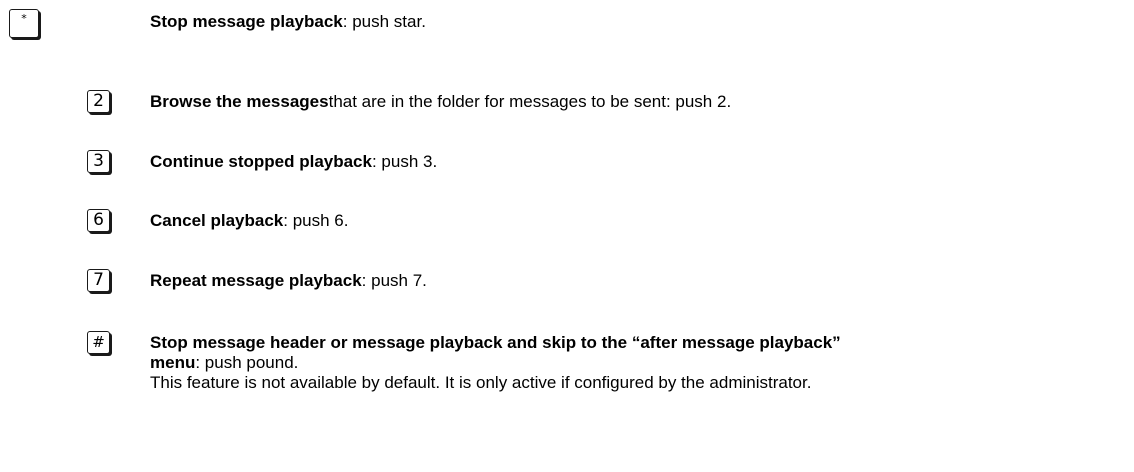  What do you see at coordinates (24, 23) in the screenshot?
I see `star-key-icon: *` at bounding box center [24, 23].